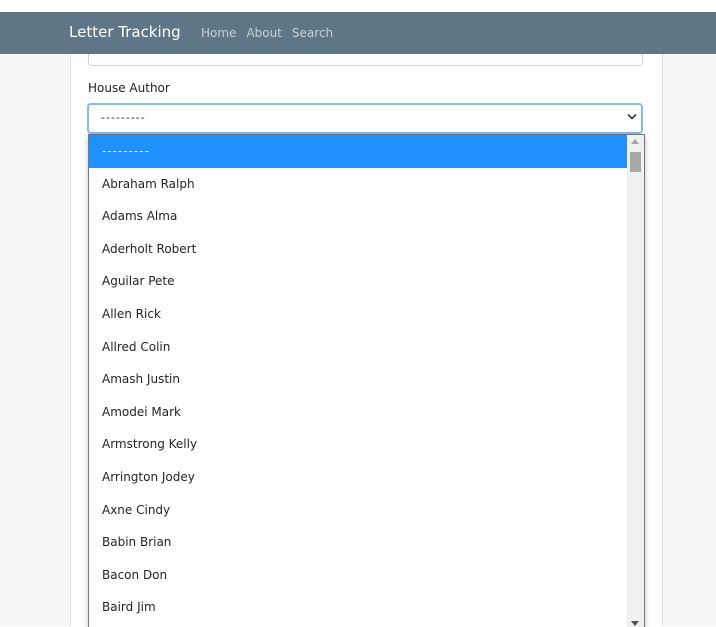  What do you see at coordinates (358, 542) in the screenshot?
I see `option-babin-brian: Babin Brian` at bounding box center [358, 542].